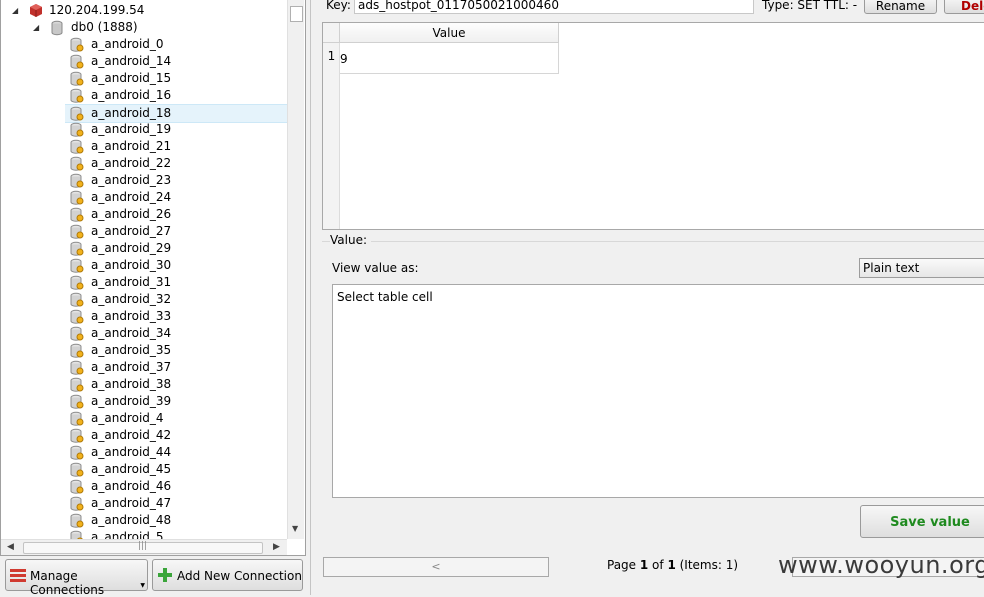 Image resolution: width=984 pixels, height=597 pixels. Describe the element at coordinates (881, 565) in the screenshot. I see `watermark: www.wooyun.org` at that location.